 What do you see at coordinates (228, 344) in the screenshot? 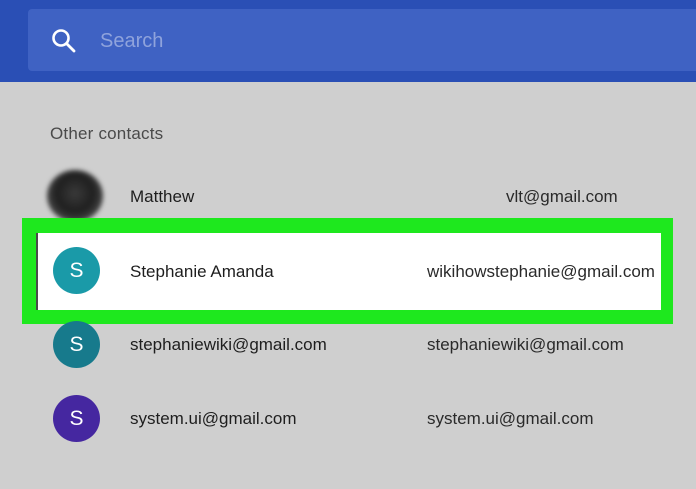
I see `contact-name: stephaniewiki@gmail.com` at bounding box center [228, 344].